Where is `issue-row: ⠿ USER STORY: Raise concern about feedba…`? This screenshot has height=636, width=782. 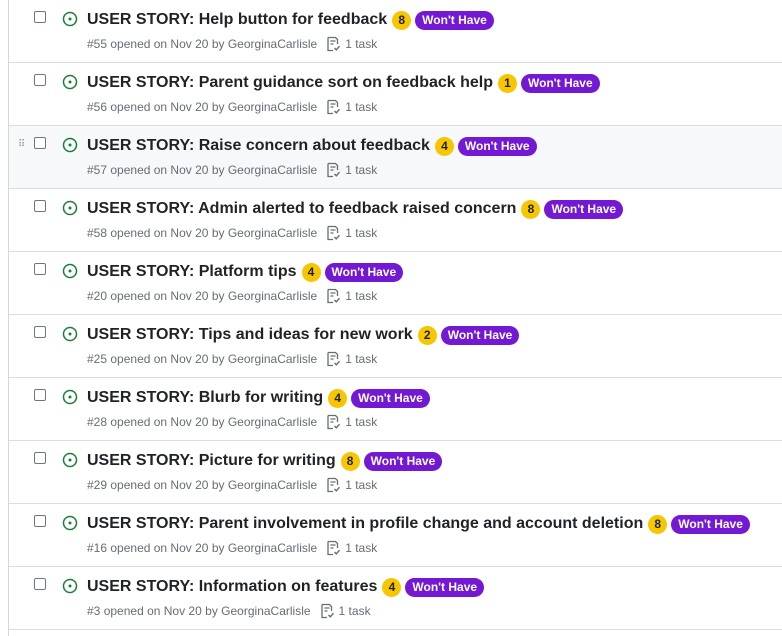
issue-row: ⠿ USER STORY: Raise concern about feedba… is located at coordinates (395, 157).